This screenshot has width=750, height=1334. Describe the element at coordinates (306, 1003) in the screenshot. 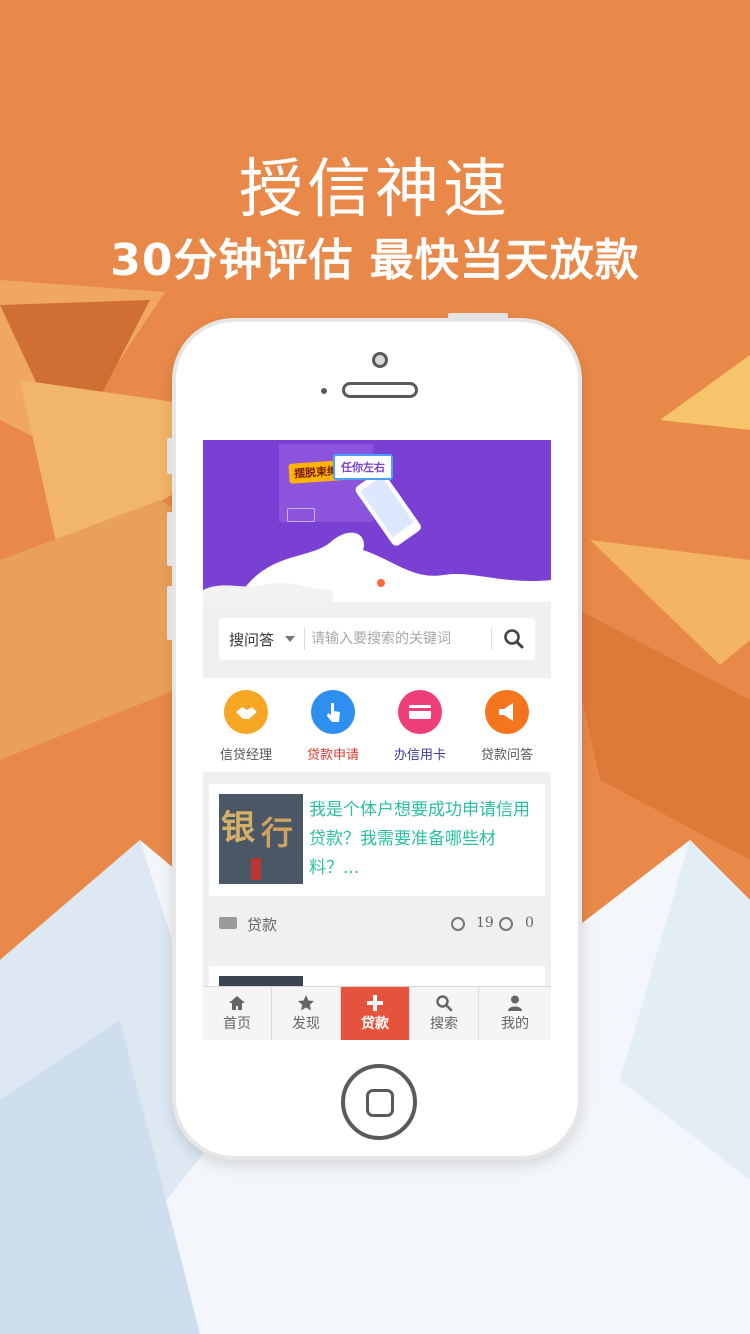

I see `star-icon` at that location.